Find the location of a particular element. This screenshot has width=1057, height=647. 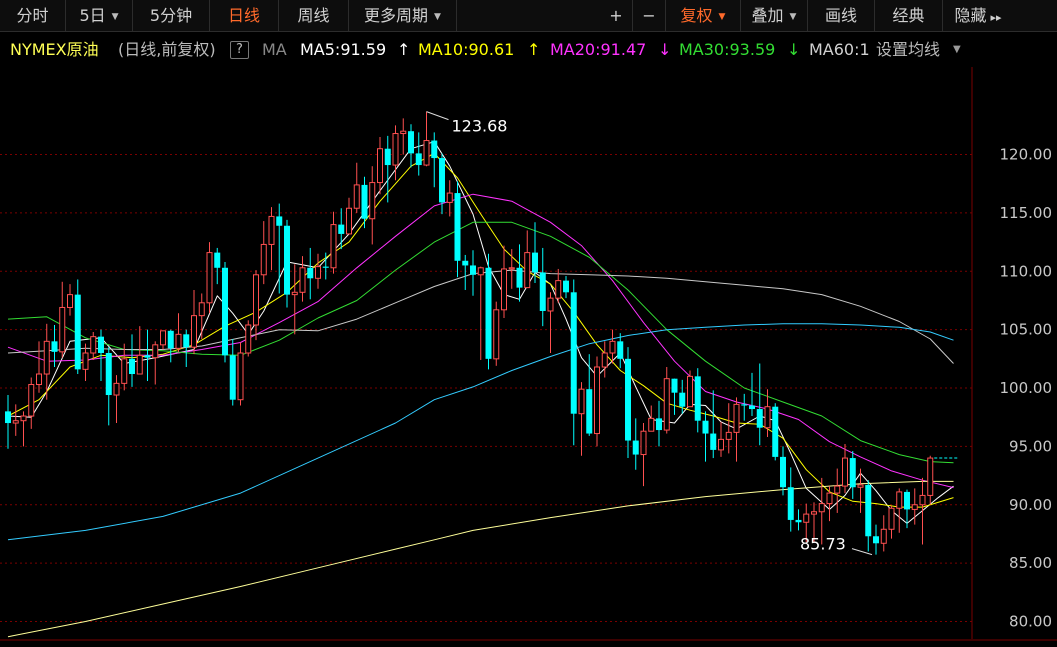

min-pointer is located at coordinates (862, 552).